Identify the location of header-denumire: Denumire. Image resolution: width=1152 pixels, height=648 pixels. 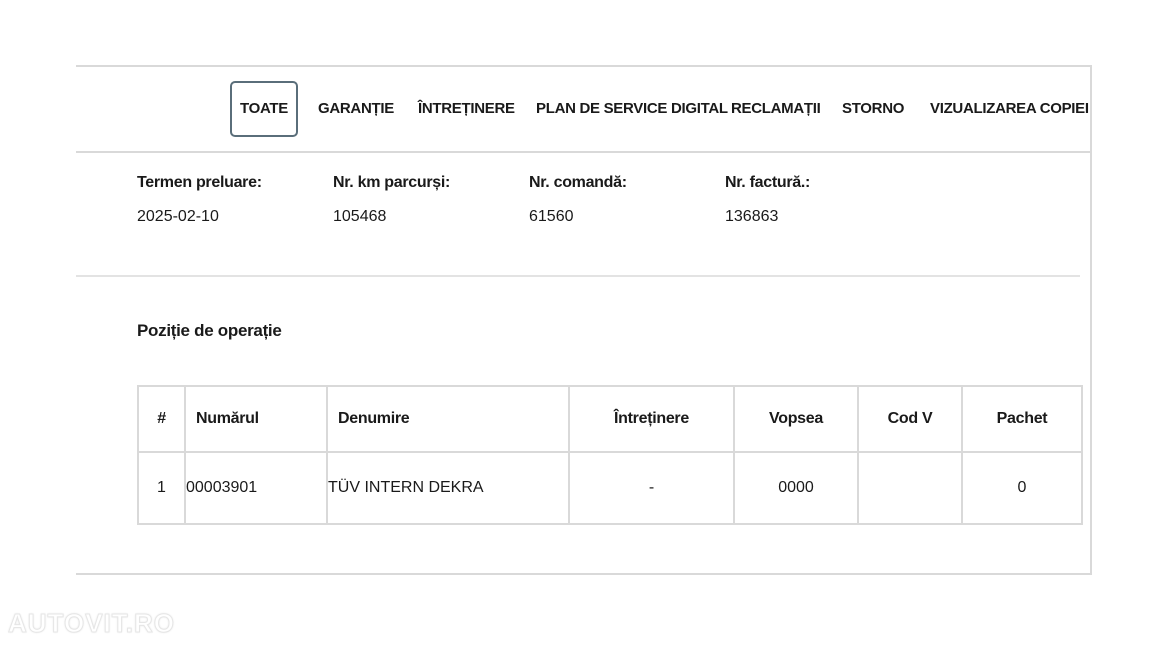
(447, 419).